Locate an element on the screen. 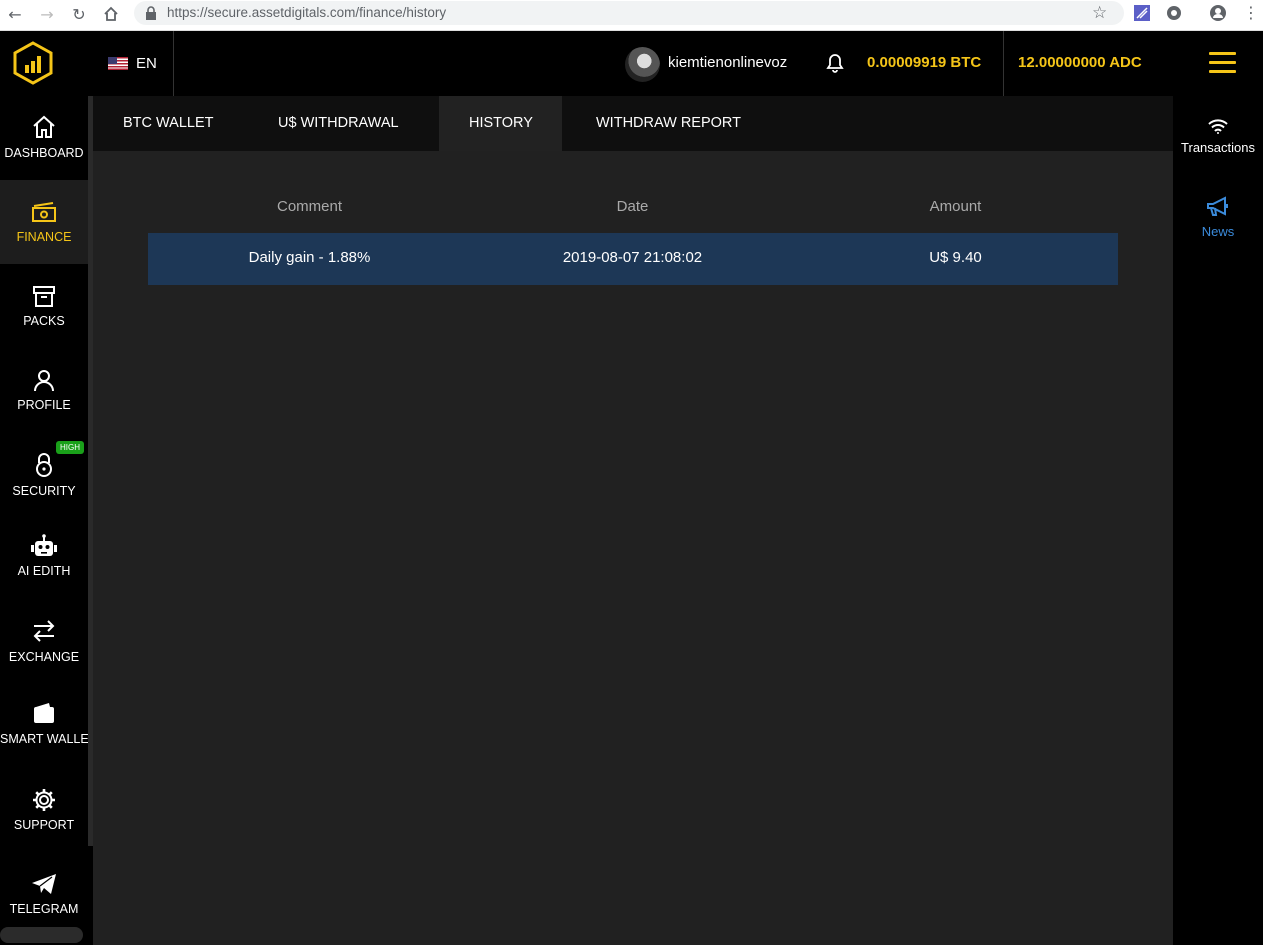 The height and width of the screenshot is (945, 1263). sidebar-item-smart-wallet: SMART WALLET is located at coordinates (48, 735).